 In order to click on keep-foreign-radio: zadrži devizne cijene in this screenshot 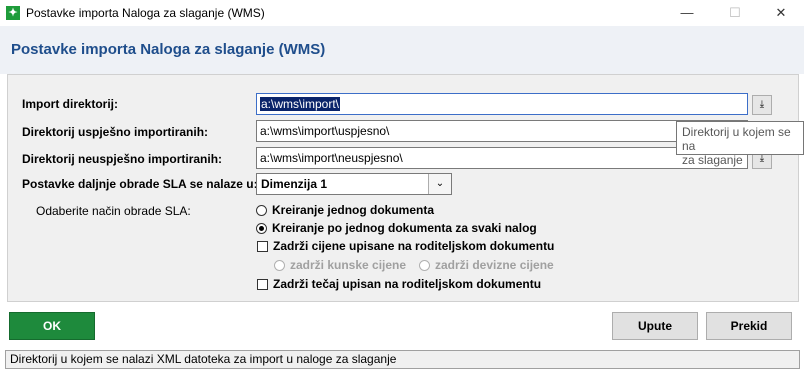, I will do `click(486, 265)`.